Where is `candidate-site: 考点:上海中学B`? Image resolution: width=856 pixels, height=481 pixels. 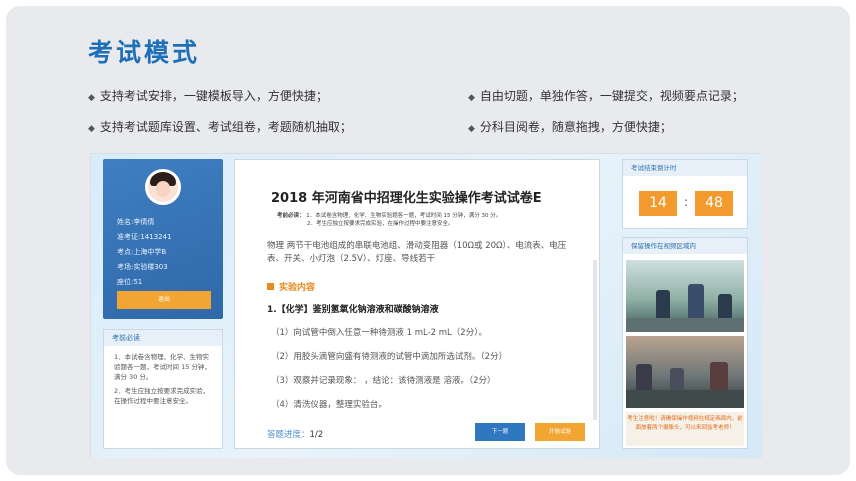 candidate-site: 考点:上海中学B is located at coordinates (142, 252).